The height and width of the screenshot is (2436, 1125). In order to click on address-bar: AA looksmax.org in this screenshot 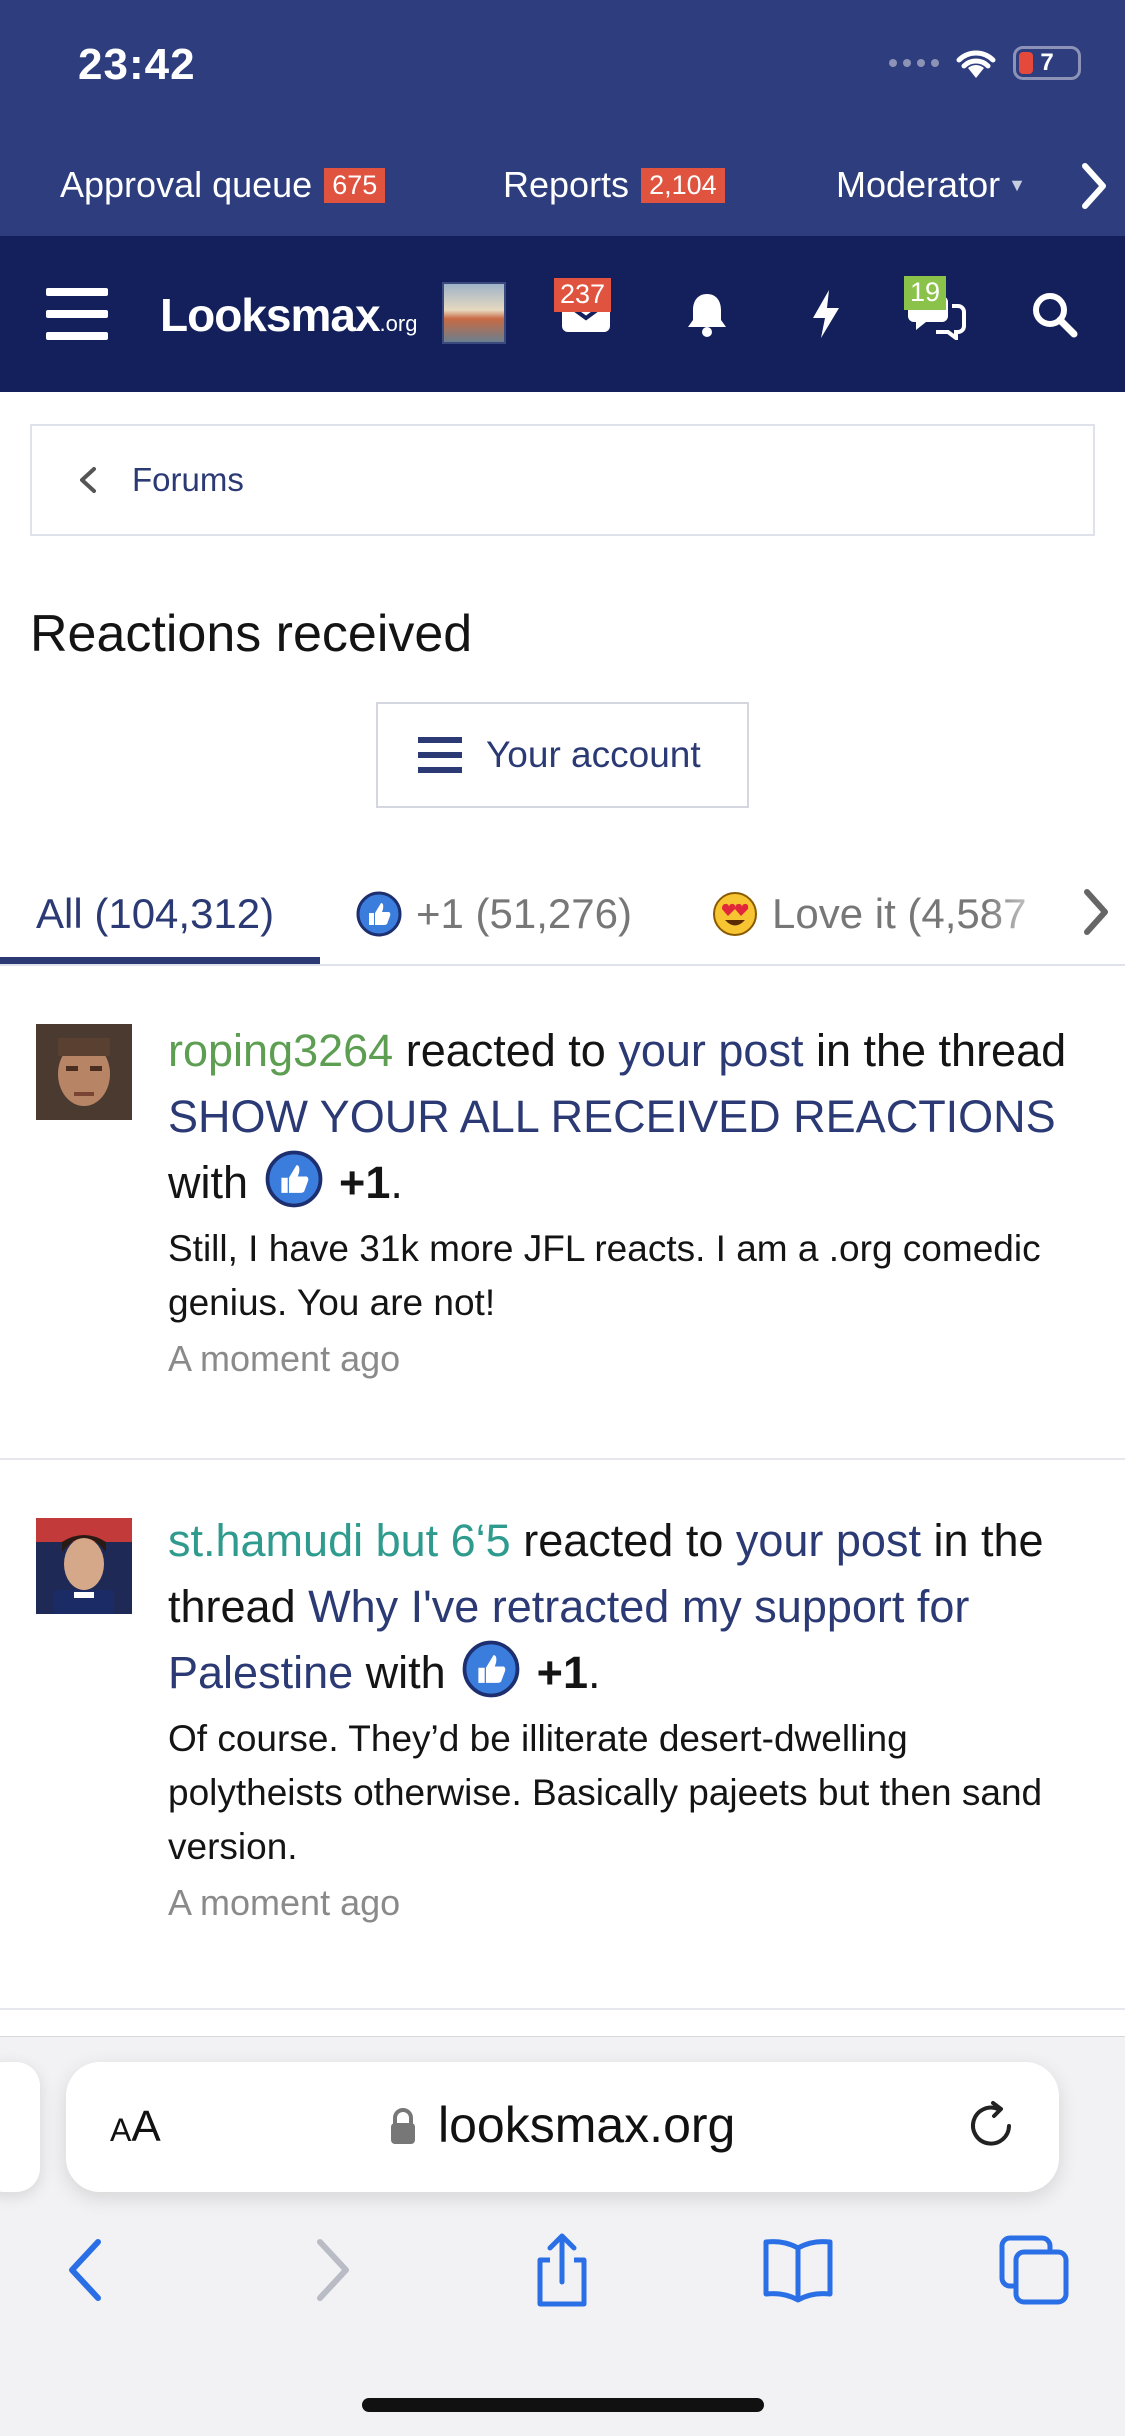, I will do `click(562, 2127)`.